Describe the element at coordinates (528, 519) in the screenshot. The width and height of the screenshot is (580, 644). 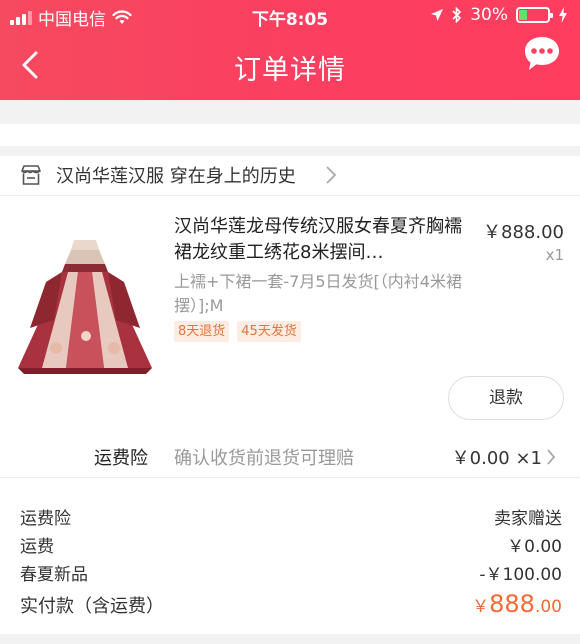
I see `summary-value: 卖家赠送` at that location.